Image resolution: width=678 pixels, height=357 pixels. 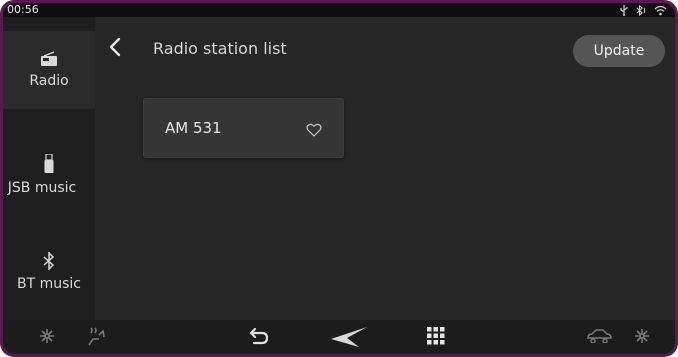 I want to click on seat-heat-icon, so click(x=96, y=337).